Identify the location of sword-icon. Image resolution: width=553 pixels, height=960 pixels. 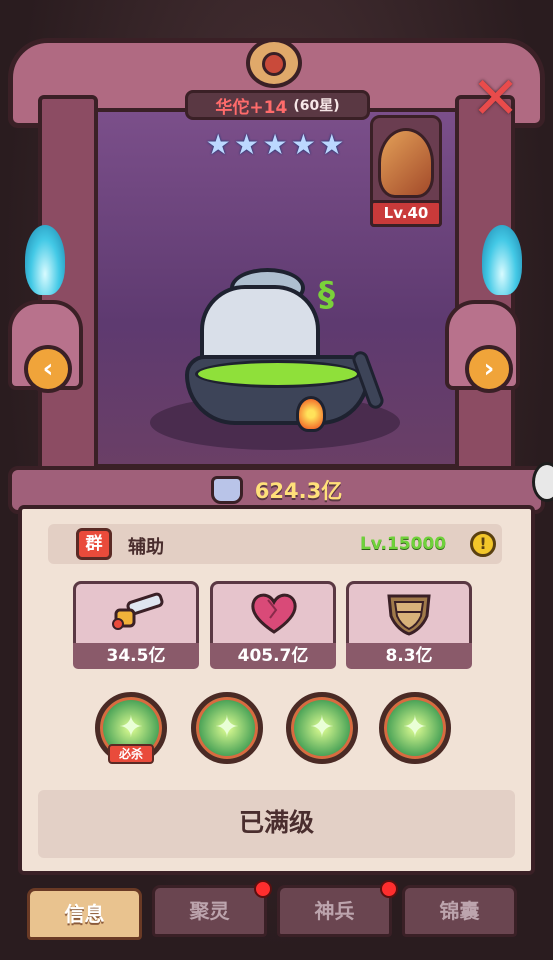
(138, 611).